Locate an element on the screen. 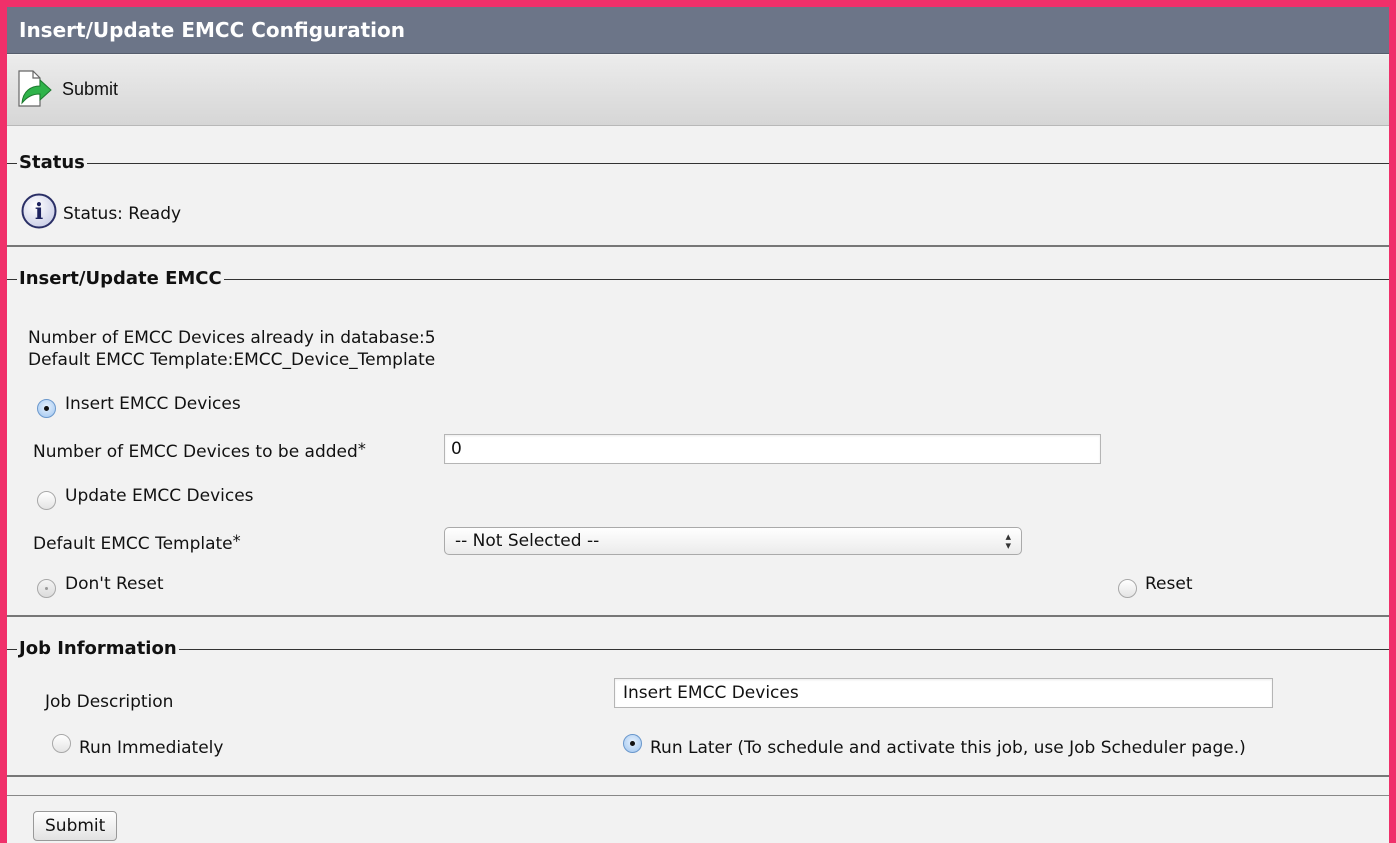 Image resolution: width=1396 pixels, height=843 pixels. template-selected-value: -- Not Selected -- is located at coordinates (527, 541).